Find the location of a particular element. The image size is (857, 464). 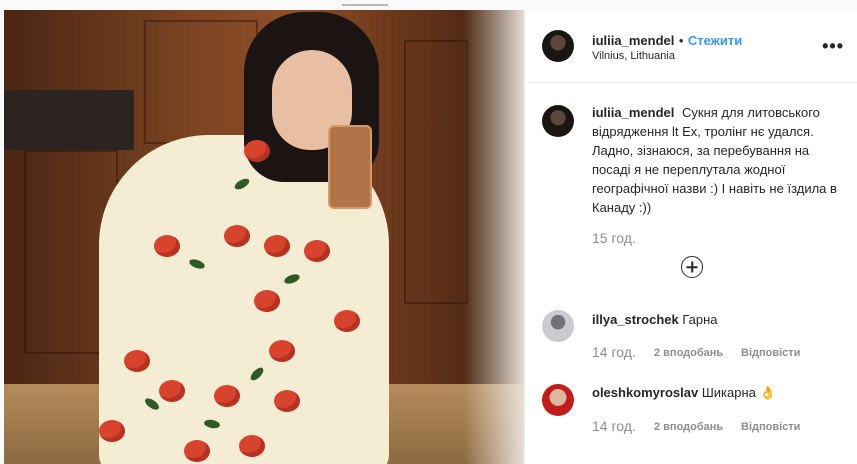

post-time: 15 год. is located at coordinates (614, 238).